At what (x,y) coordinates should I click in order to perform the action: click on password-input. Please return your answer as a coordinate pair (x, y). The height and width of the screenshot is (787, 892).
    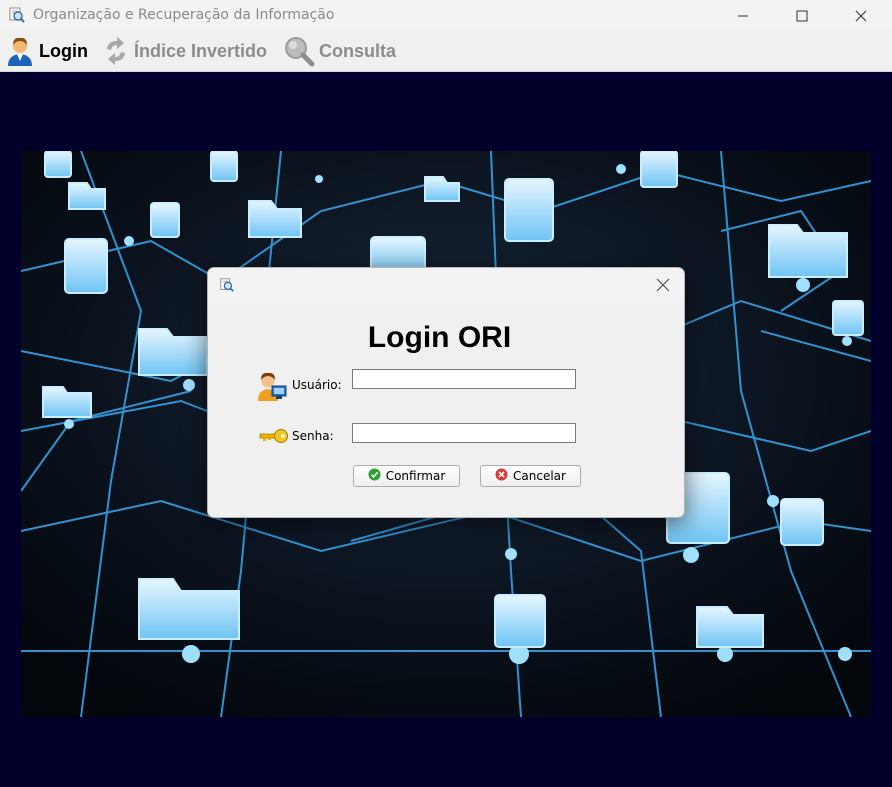
    Looking at the image, I should click on (464, 433).